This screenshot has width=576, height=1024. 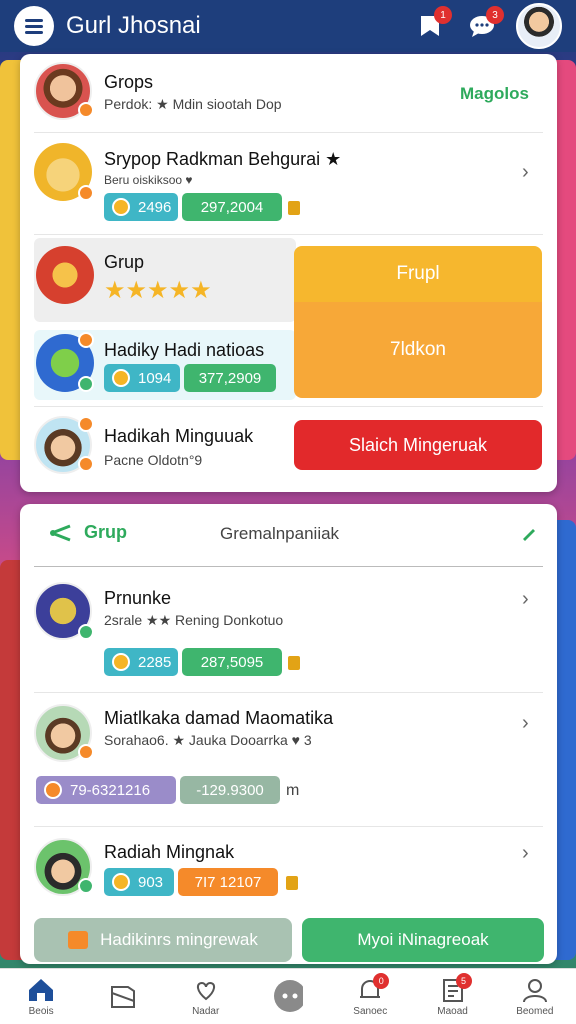 What do you see at coordinates (288, 93) in the screenshot?
I see `groups-row: Grops Perdok: ★ Mdin siootah Dop Magolos` at bounding box center [288, 93].